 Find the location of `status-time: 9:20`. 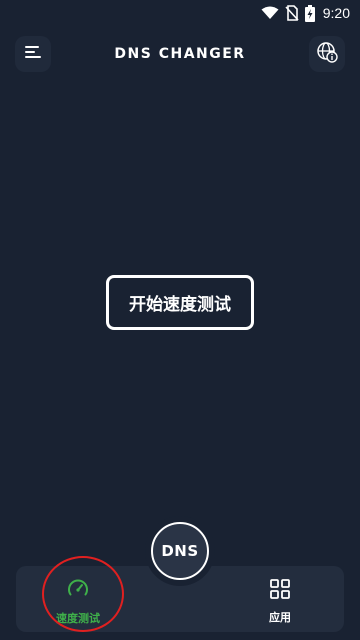

status-time: 9:20 is located at coordinates (336, 13).